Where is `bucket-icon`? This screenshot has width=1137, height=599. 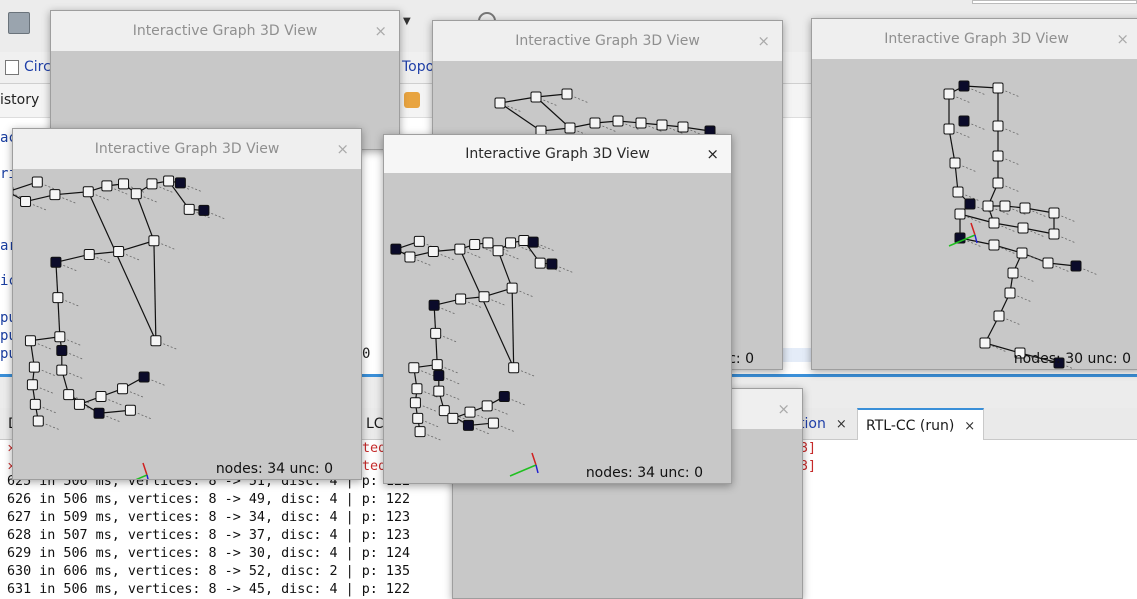
bucket-icon is located at coordinates (412, 100).